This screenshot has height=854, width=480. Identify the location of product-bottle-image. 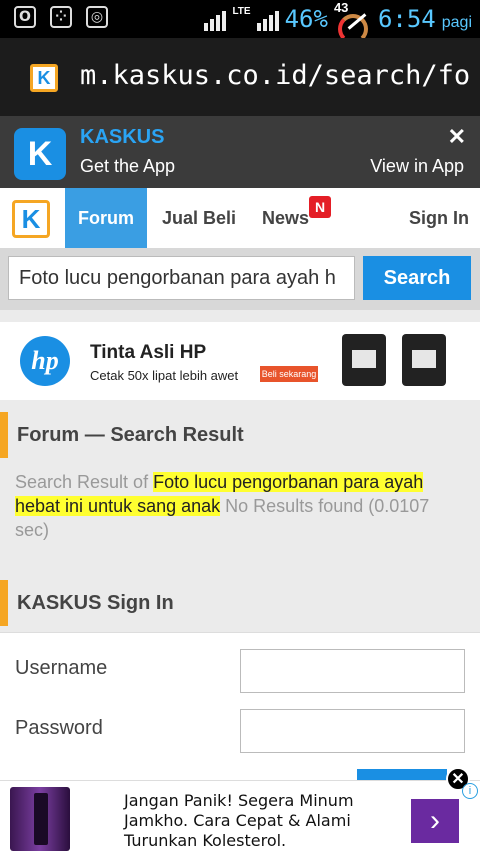
(40, 819).